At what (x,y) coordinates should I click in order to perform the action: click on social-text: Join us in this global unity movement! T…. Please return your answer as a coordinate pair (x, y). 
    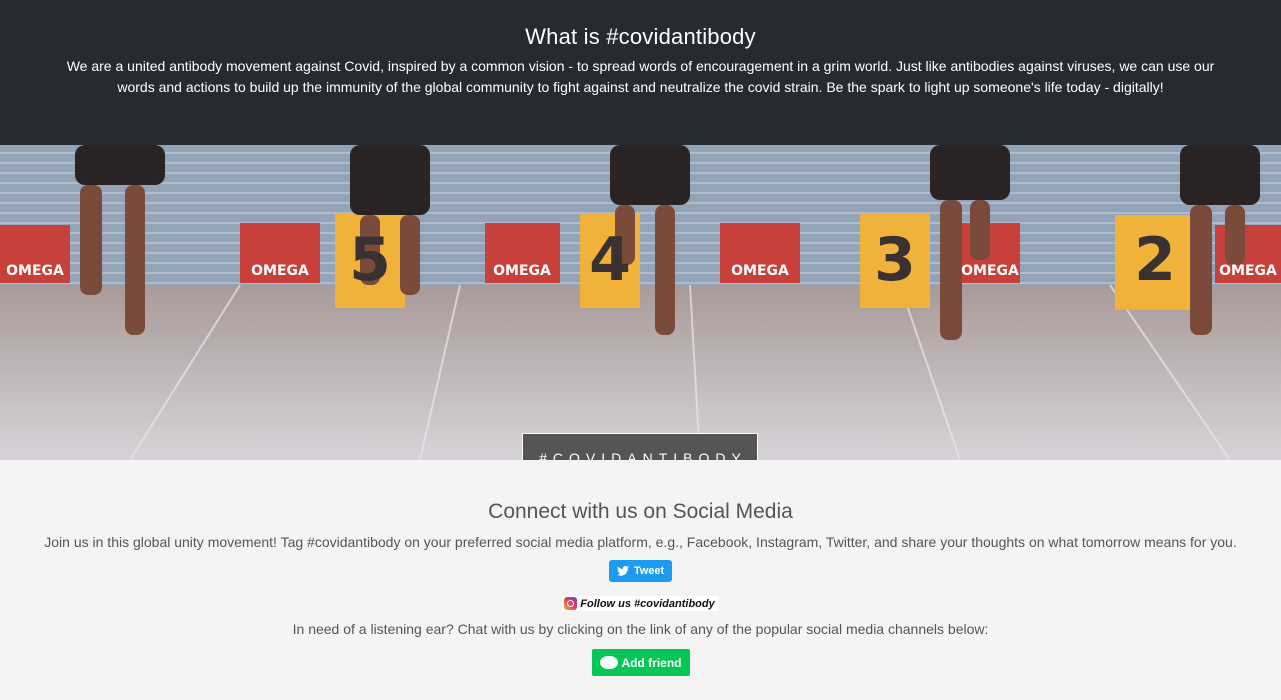
    Looking at the image, I should click on (640, 542).